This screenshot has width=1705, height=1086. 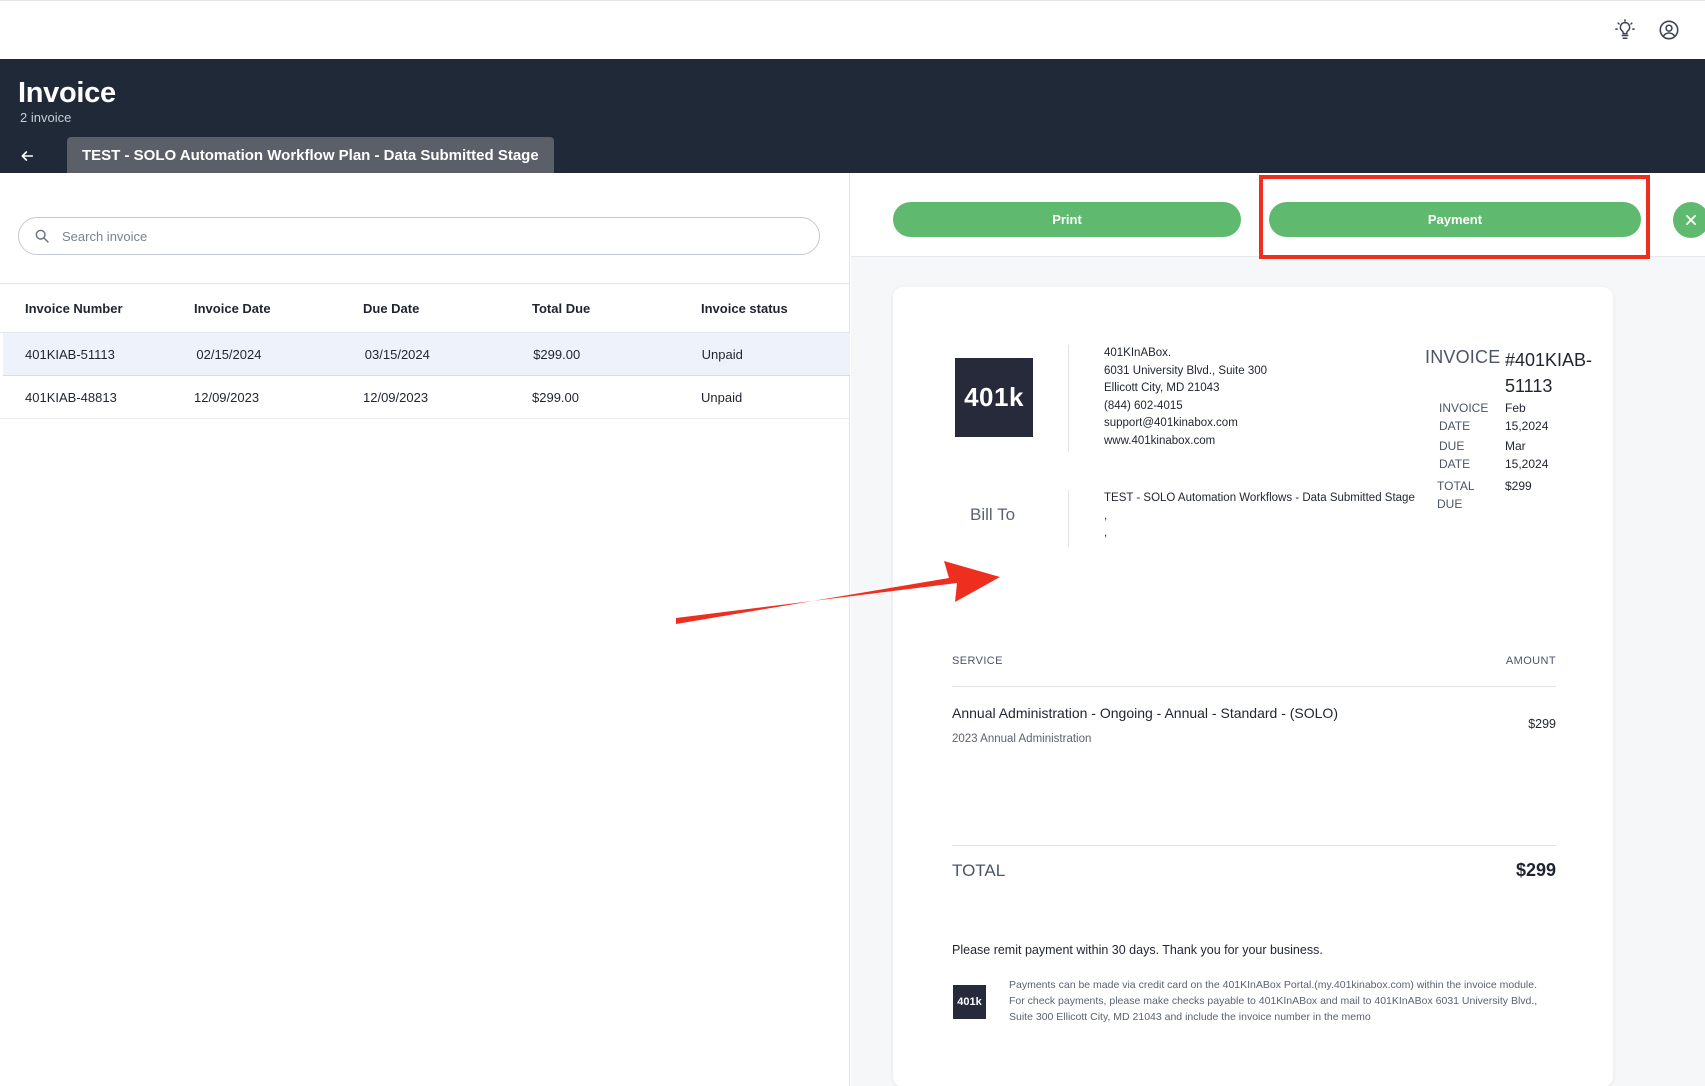 What do you see at coordinates (1689, 220) in the screenshot?
I see `close-icon` at bounding box center [1689, 220].